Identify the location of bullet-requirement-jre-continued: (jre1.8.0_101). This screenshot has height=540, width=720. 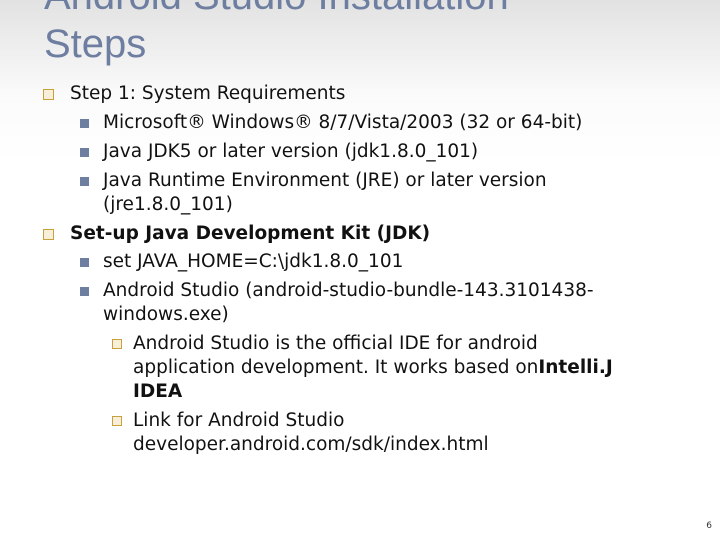
(168, 204).